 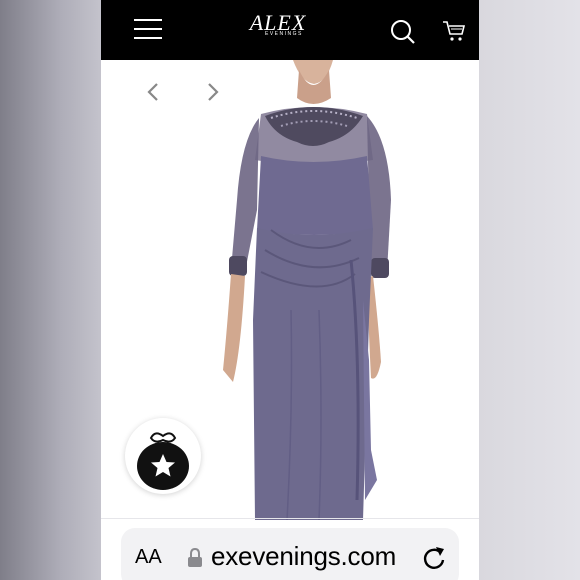 What do you see at coordinates (148, 29) in the screenshot?
I see `hamburger-menu-icon` at bounding box center [148, 29].